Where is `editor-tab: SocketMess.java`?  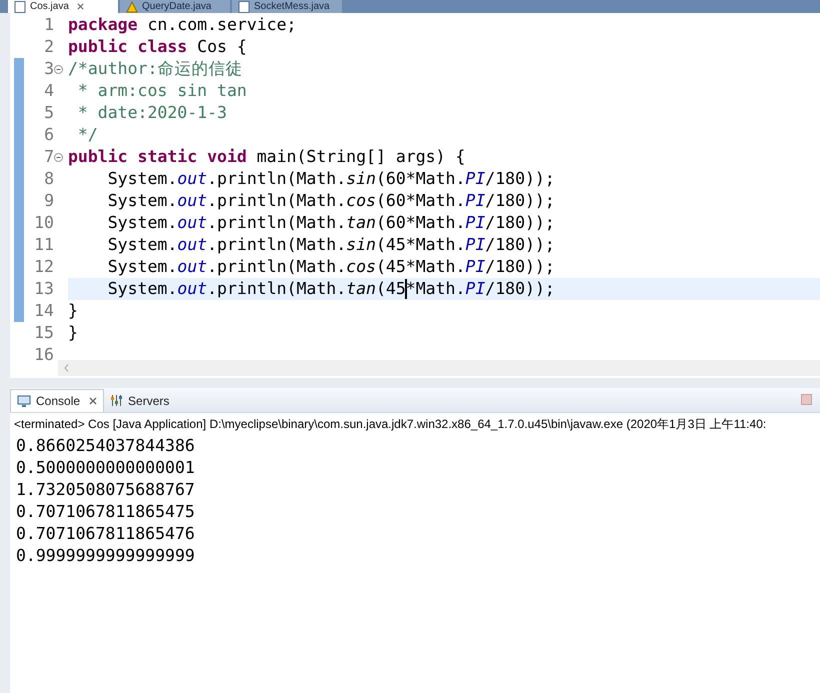 editor-tab: SocketMess.java is located at coordinates (287, 6).